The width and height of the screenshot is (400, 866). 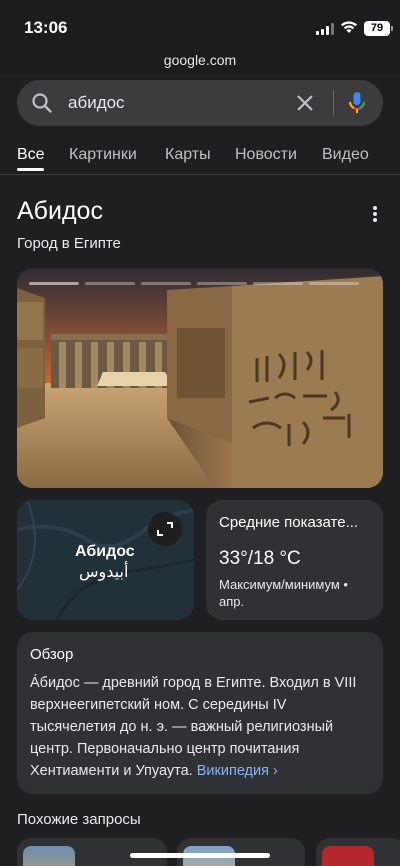 I want to click on tab-news: Новости, so click(x=266, y=155).